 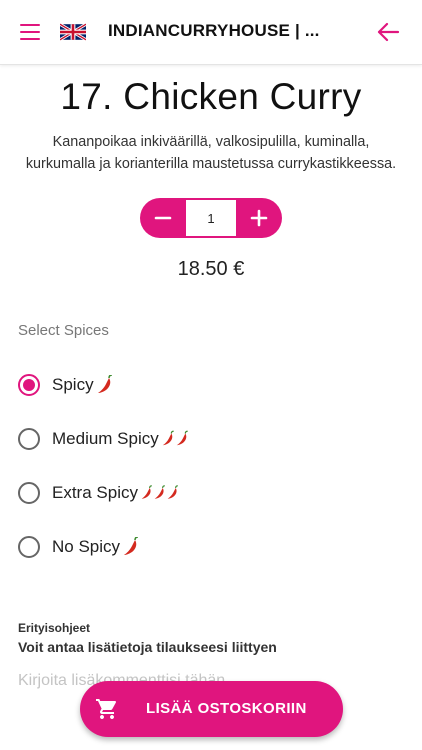 I want to click on radio-selected-icon, so click(x=29, y=385).